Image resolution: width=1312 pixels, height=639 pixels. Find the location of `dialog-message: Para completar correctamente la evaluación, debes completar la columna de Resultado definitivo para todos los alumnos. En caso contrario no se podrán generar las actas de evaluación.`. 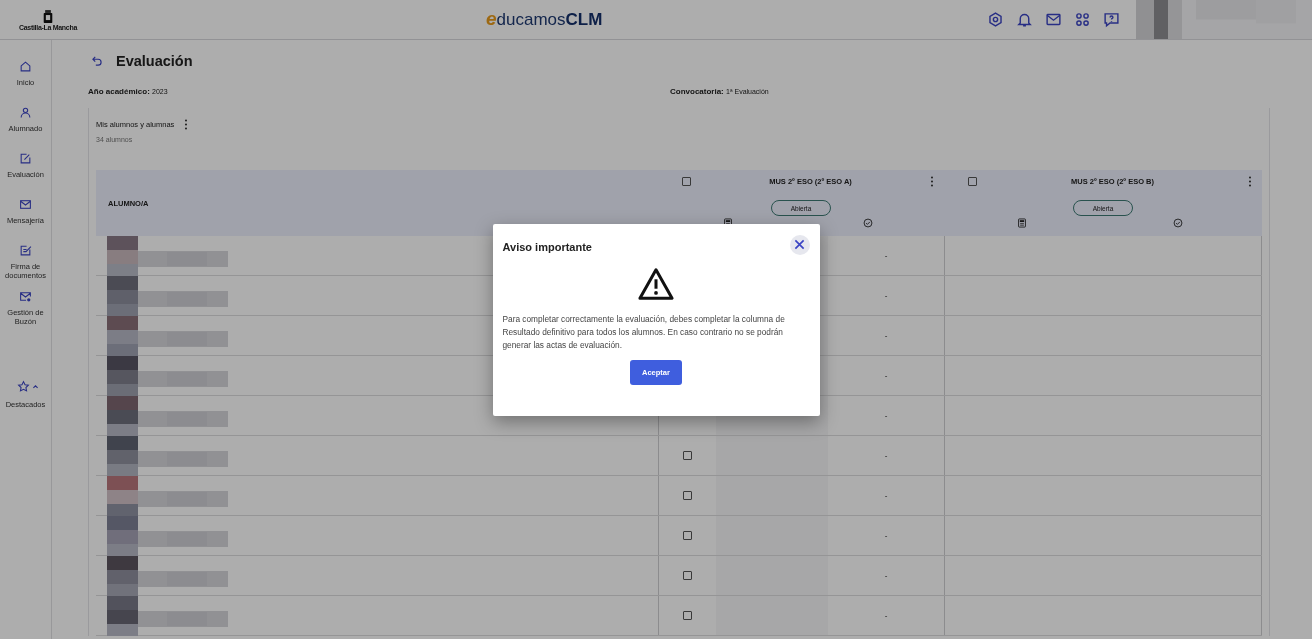

dialog-message: Para completar correctamente la evaluación, debes completar la columna de Resultado definitivo para todos los alumnos. En caso contrario no se podrán generar las actas de evaluación. is located at coordinates (644, 332).